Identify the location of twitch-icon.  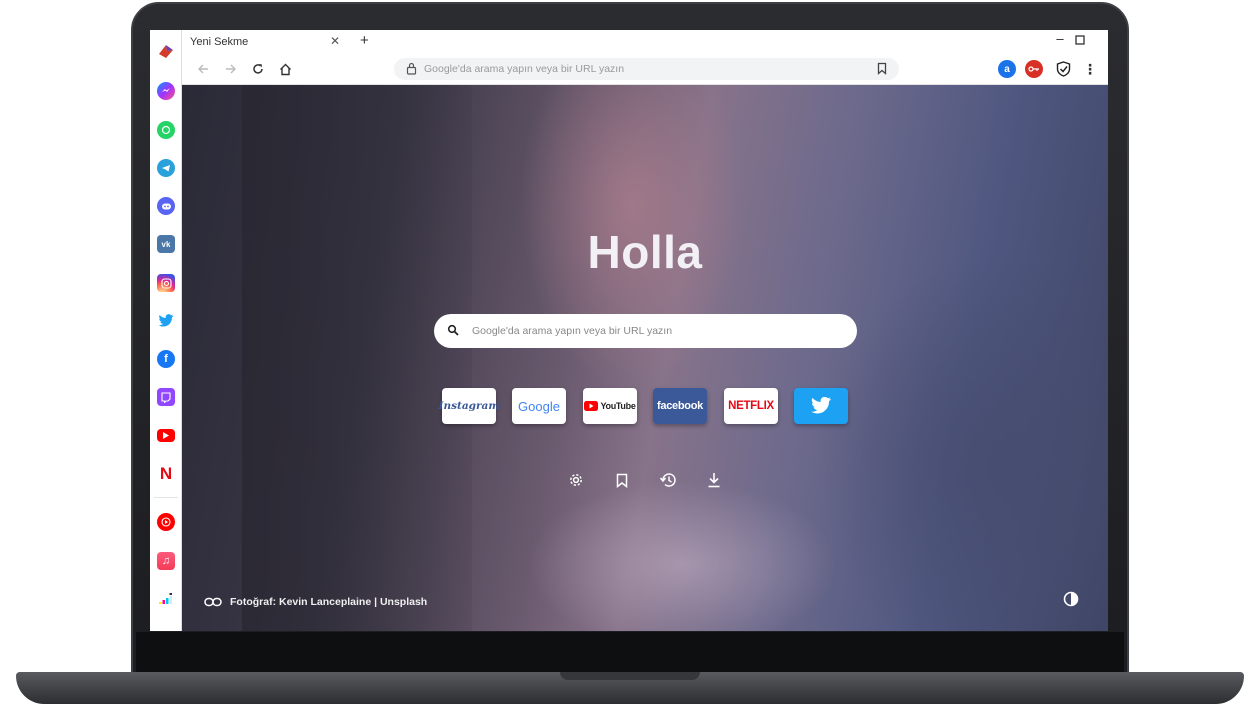
(166, 397).